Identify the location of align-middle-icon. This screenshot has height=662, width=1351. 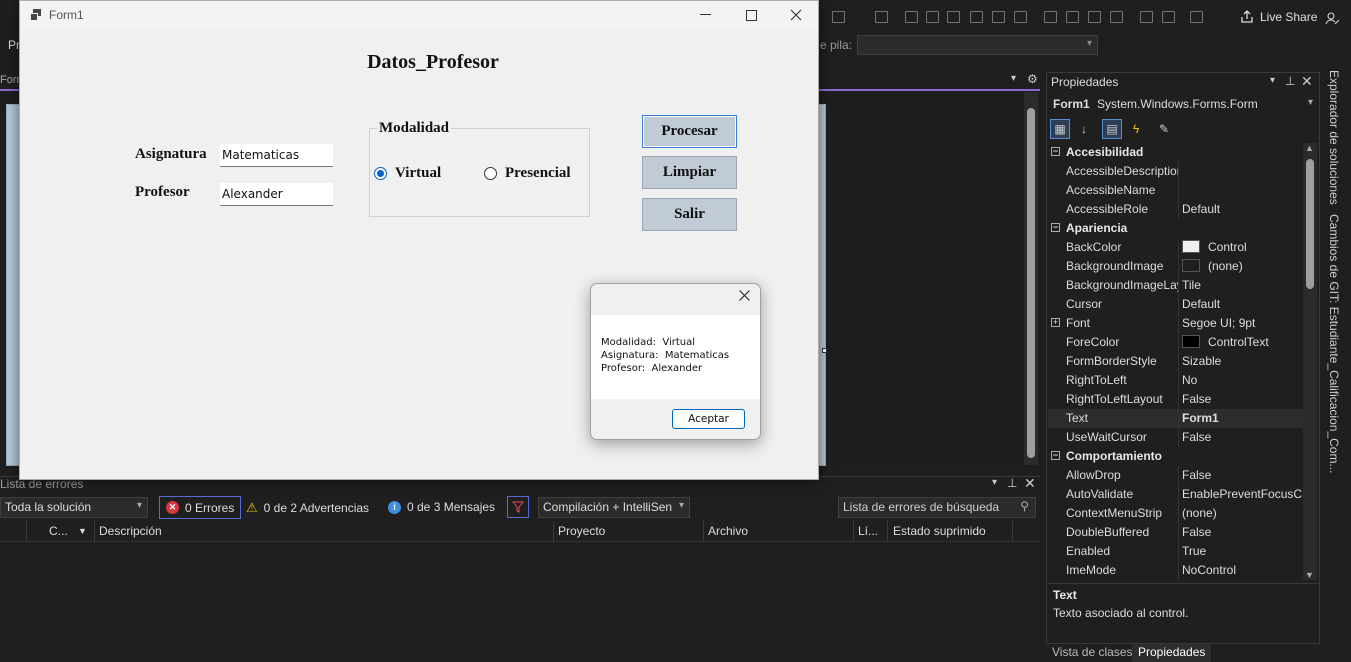
(998, 17).